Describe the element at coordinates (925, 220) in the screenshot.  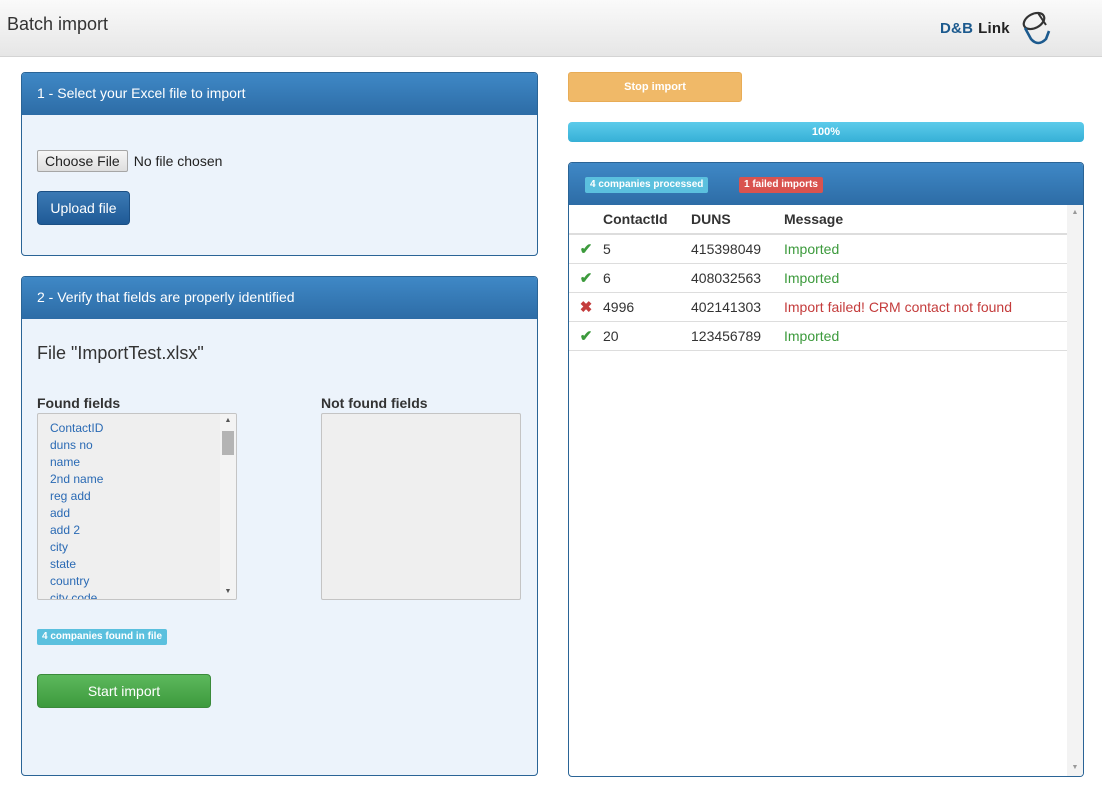
I see `column-header-message: Message` at that location.